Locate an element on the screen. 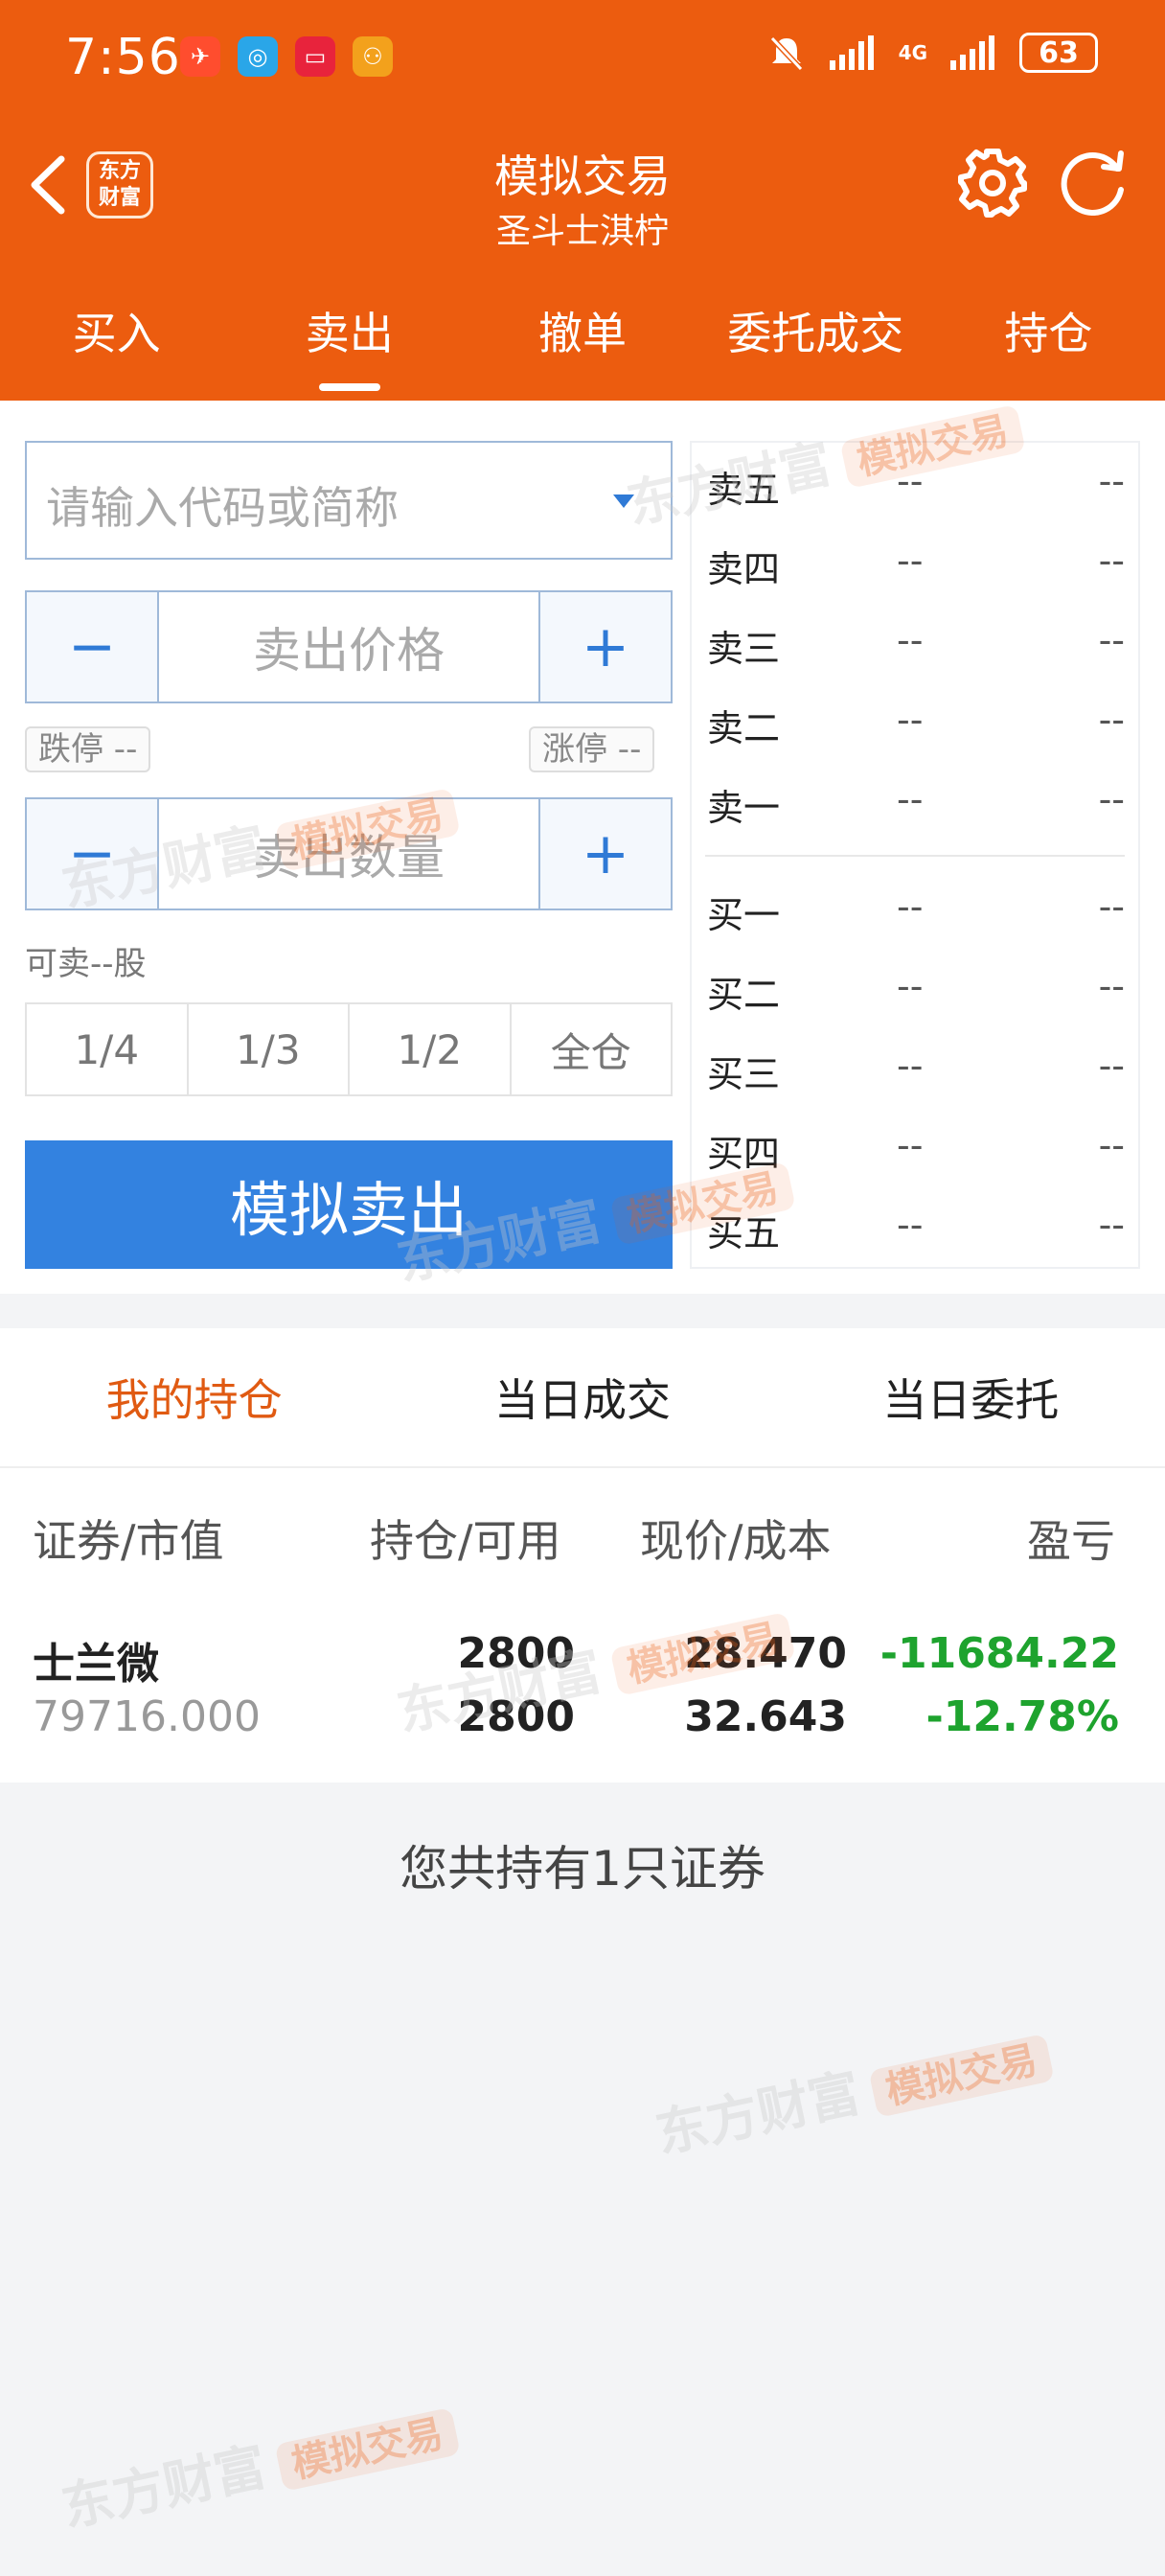 This screenshot has width=1165, height=2576. app-notification-icon: ✈ is located at coordinates (200, 56).